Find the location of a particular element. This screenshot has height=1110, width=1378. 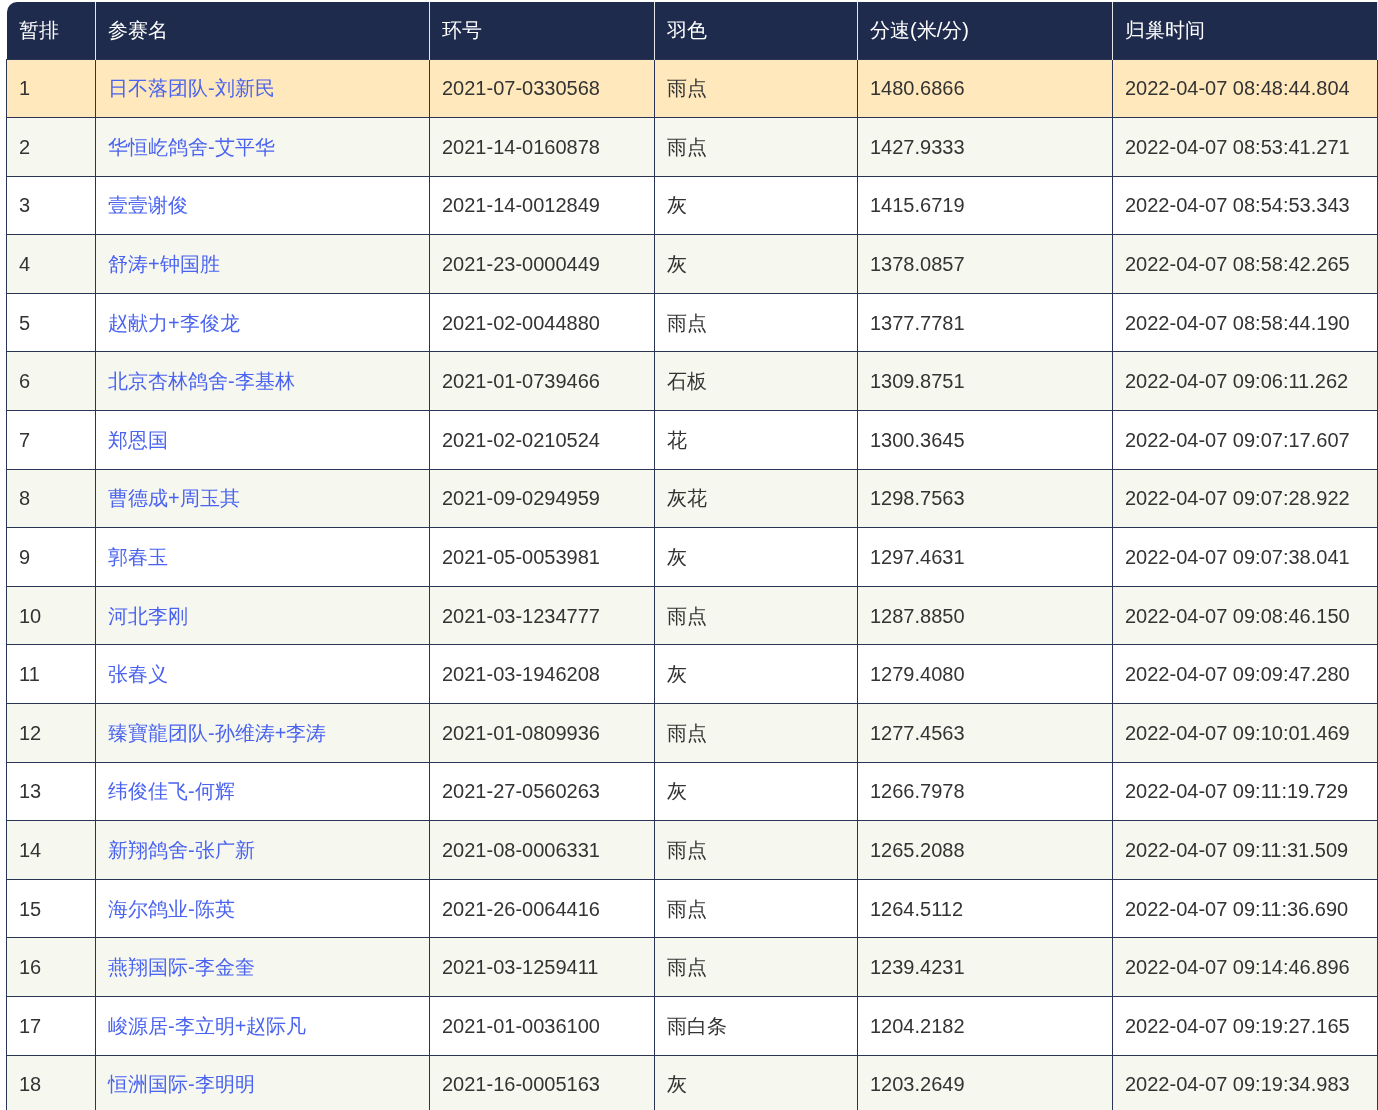

entrant-link: 郑恩国 is located at coordinates (138, 439).